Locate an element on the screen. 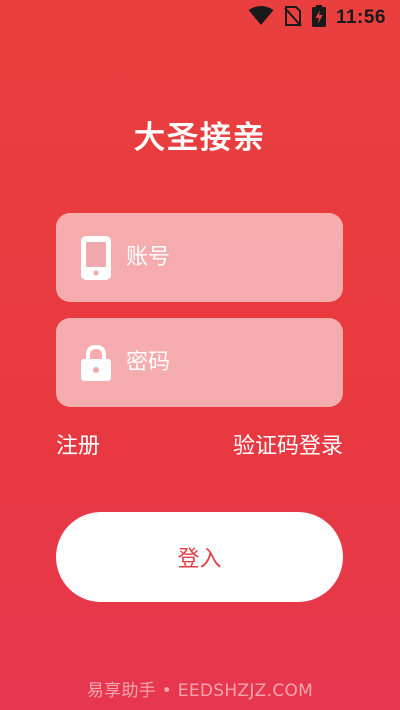 This screenshot has height=710, width=400. no-sim-icon is located at coordinates (293, 18).